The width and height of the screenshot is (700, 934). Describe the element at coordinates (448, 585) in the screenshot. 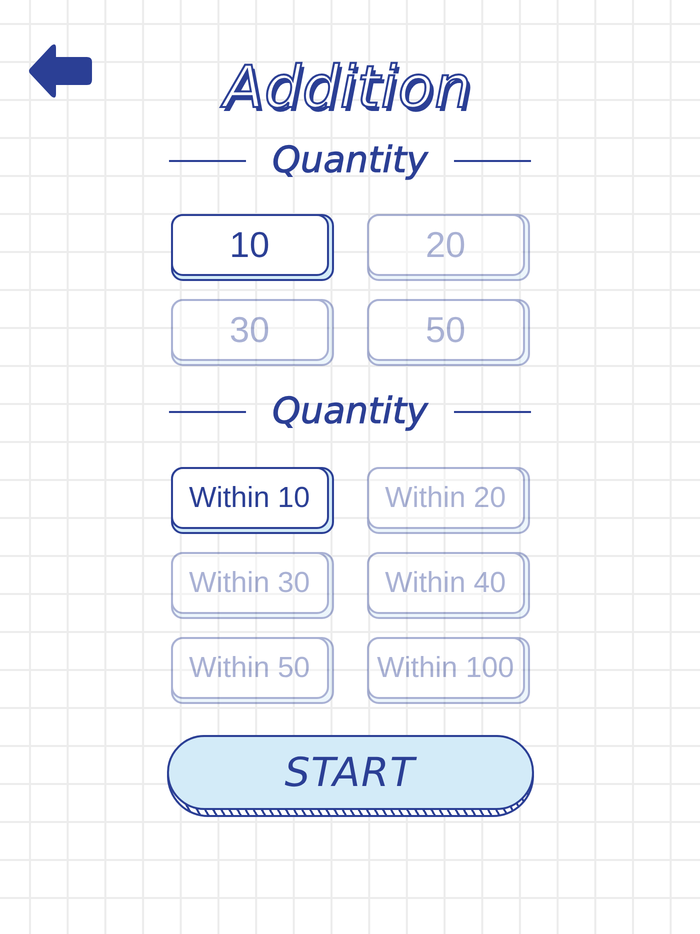

I see `option-button: Within 40` at that location.